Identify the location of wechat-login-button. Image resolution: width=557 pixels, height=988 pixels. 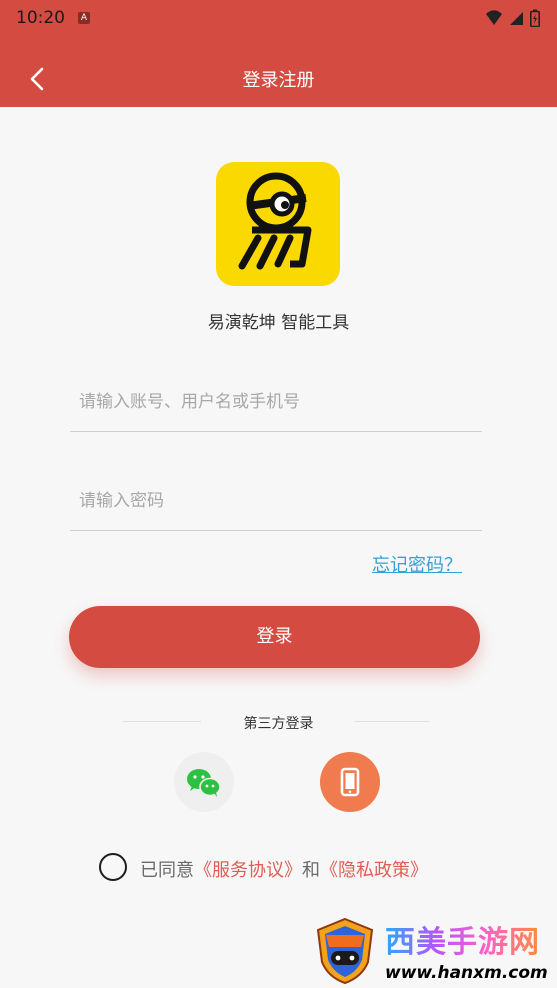
(204, 782).